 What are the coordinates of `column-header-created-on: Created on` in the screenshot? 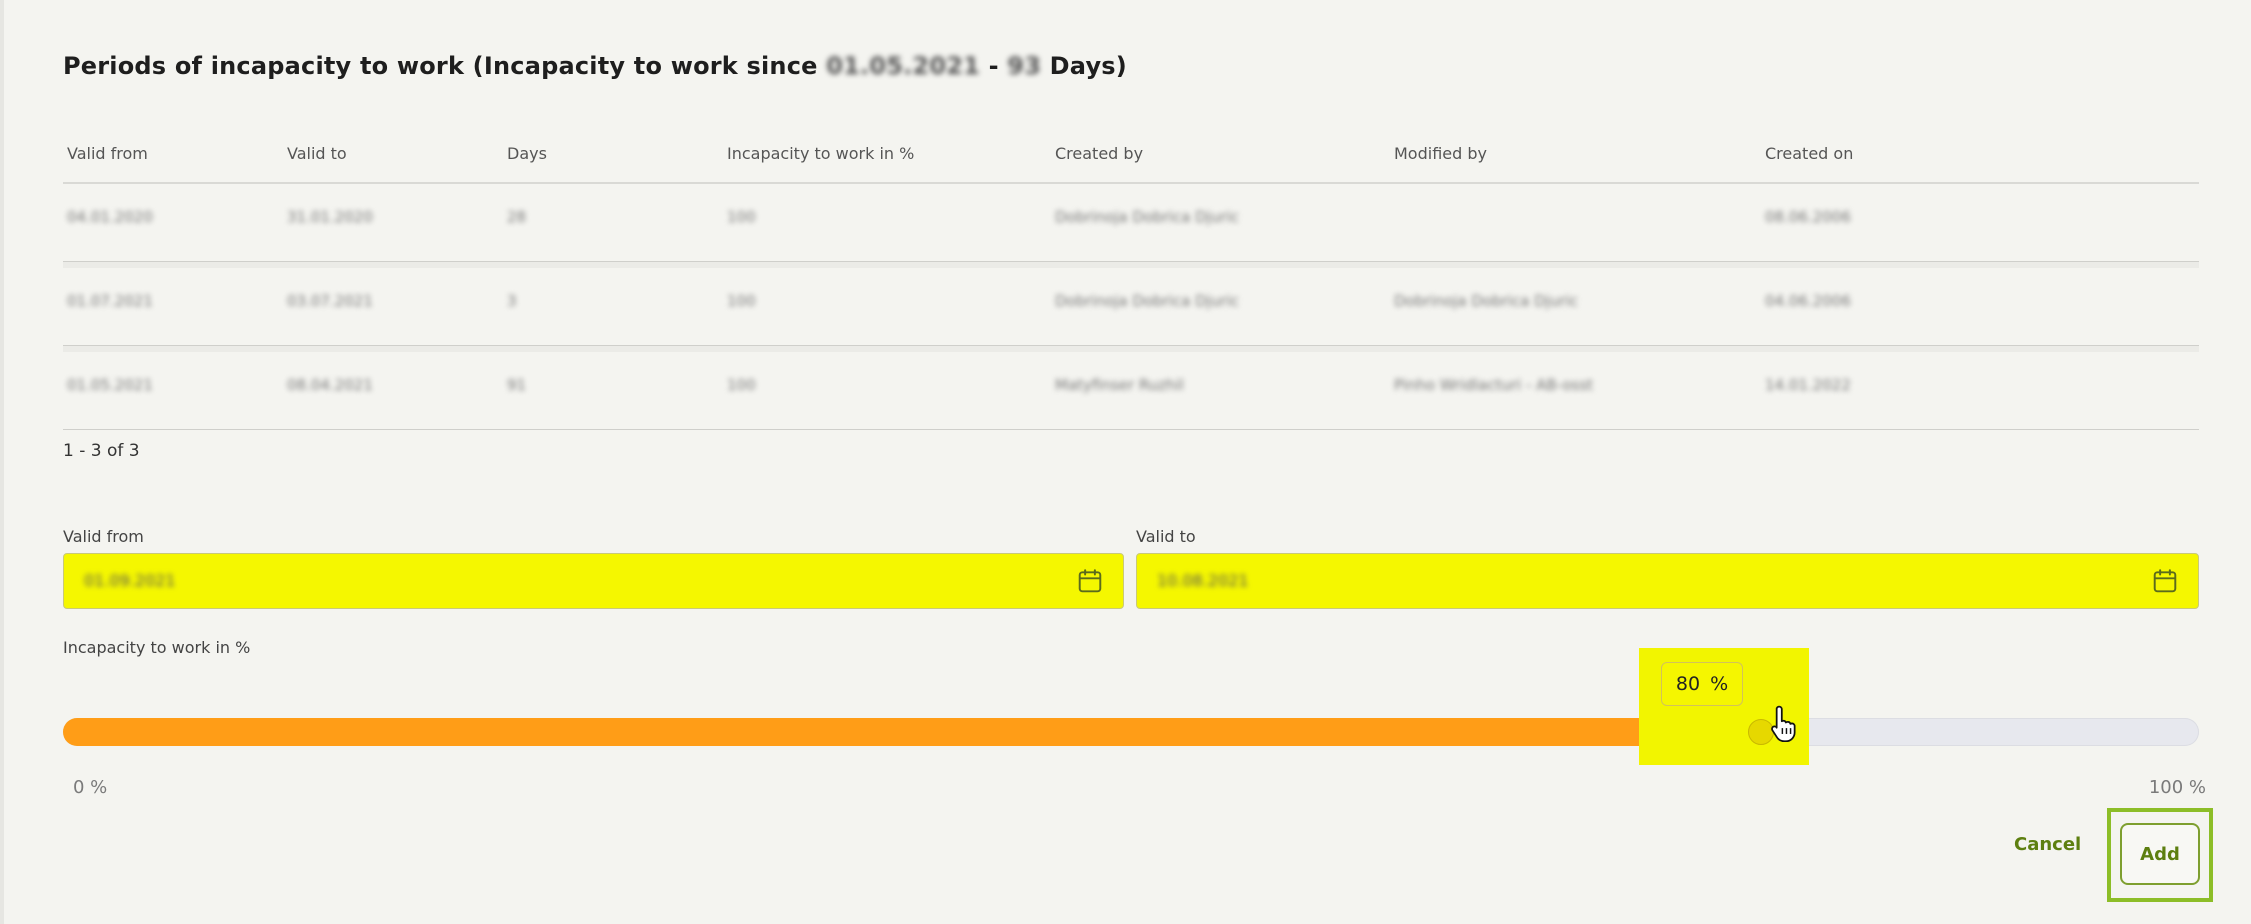 It's located at (1809, 153).